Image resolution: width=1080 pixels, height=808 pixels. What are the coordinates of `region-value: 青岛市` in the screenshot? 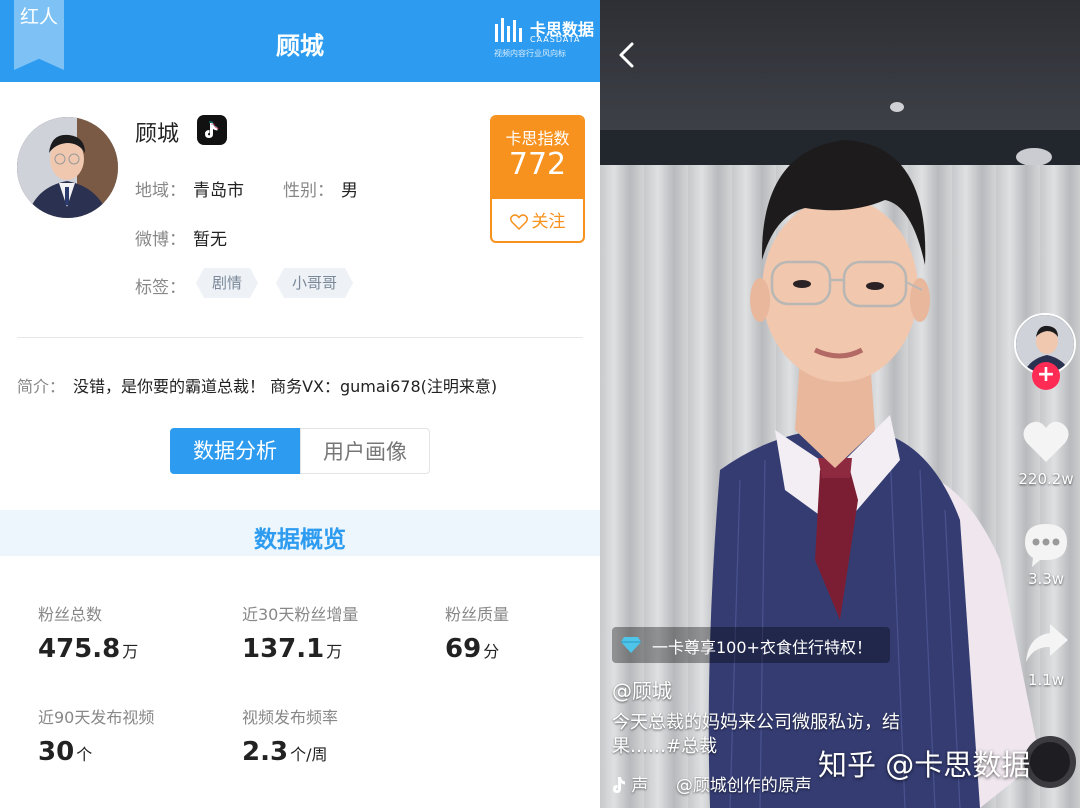 It's located at (218, 191).